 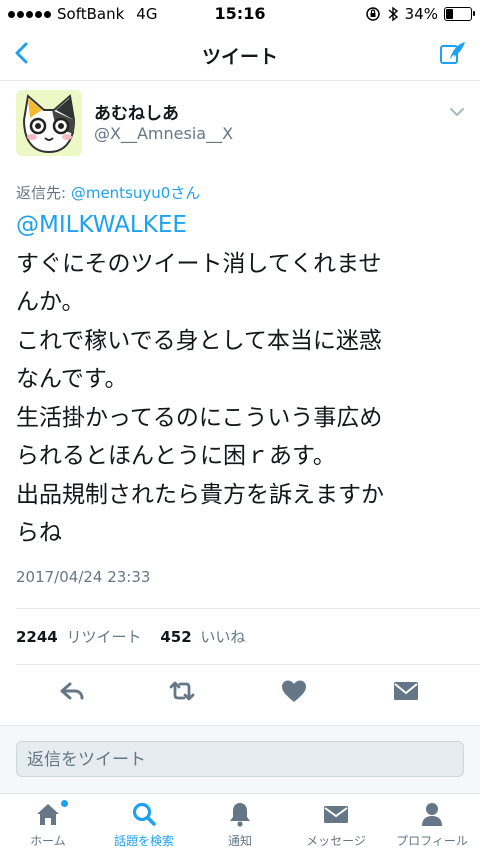 What do you see at coordinates (135, 193) in the screenshot?
I see `reply-mention-link: @mentsuyu0さん` at bounding box center [135, 193].